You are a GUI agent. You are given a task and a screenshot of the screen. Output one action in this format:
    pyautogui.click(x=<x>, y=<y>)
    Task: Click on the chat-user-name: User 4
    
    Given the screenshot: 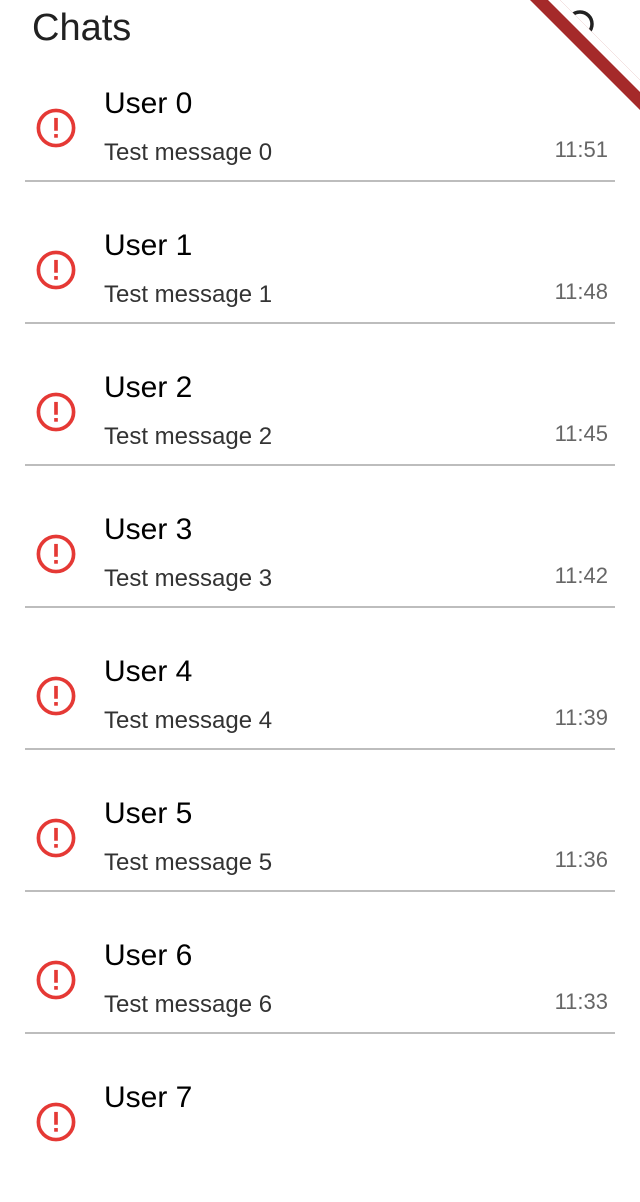 What is the action you would take?
    pyautogui.click(x=148, y=671)
    